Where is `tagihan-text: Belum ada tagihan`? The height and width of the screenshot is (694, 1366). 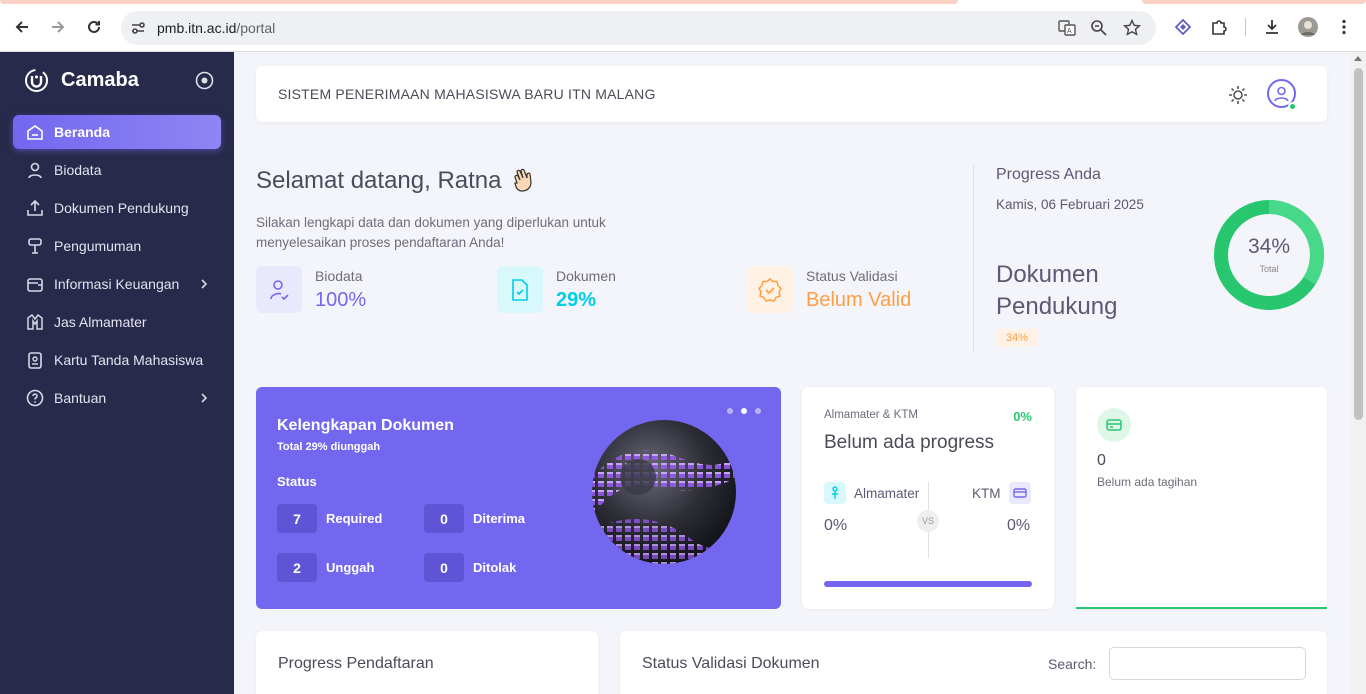
tagihan-text: Belum ada tagihan is located at coordinates (1147, 482).